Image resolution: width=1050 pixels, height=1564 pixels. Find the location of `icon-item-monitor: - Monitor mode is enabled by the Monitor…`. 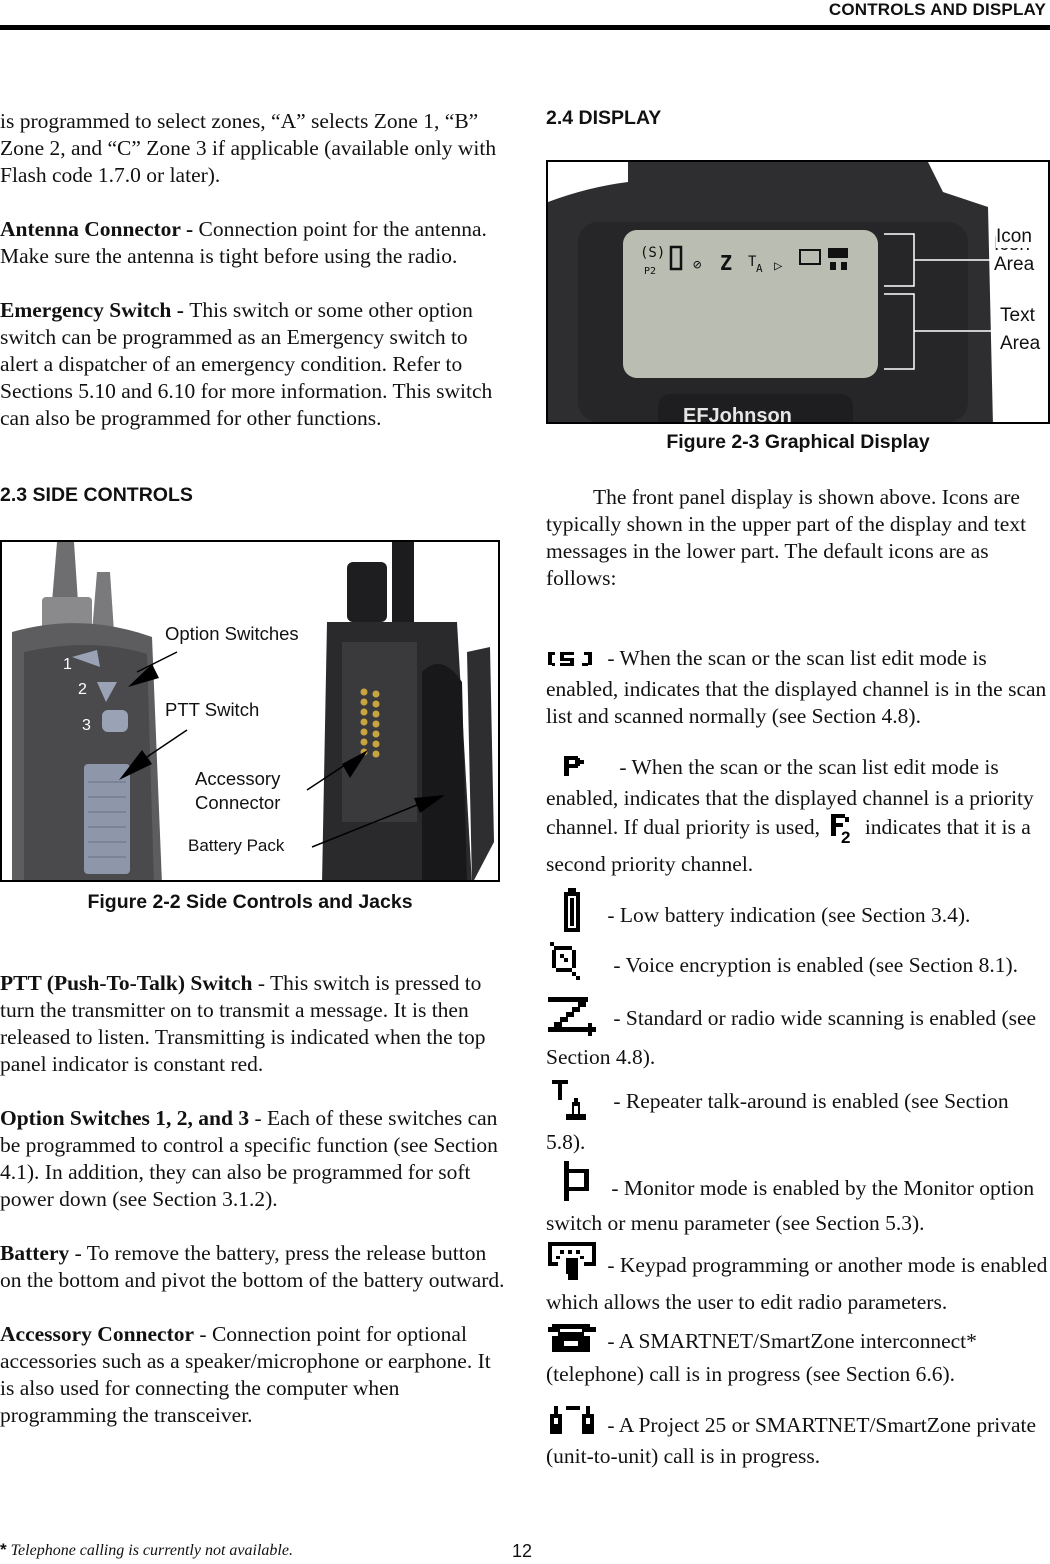

icon-item-monitor: - Monitor mode is enabled by the Monitor… is located at coordinates (798, 1198).